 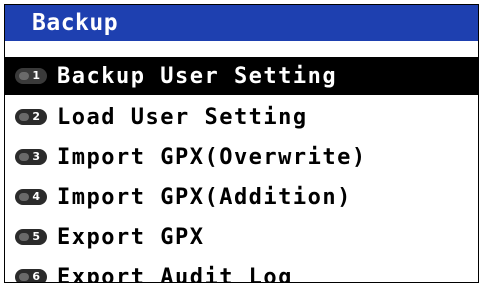 I want to click on menu-item-import-gpx-addition: 4 Import GPX(Addition), so click(x=241, y=197).